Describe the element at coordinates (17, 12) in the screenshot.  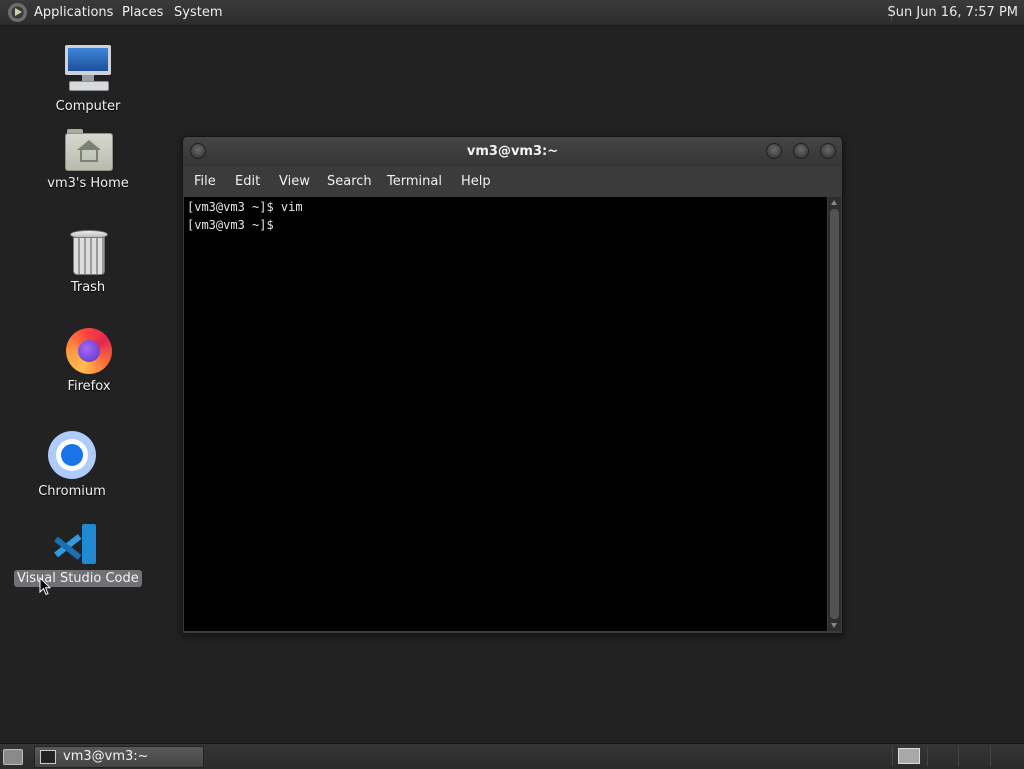
I see `applications-logo-icon` at that location.